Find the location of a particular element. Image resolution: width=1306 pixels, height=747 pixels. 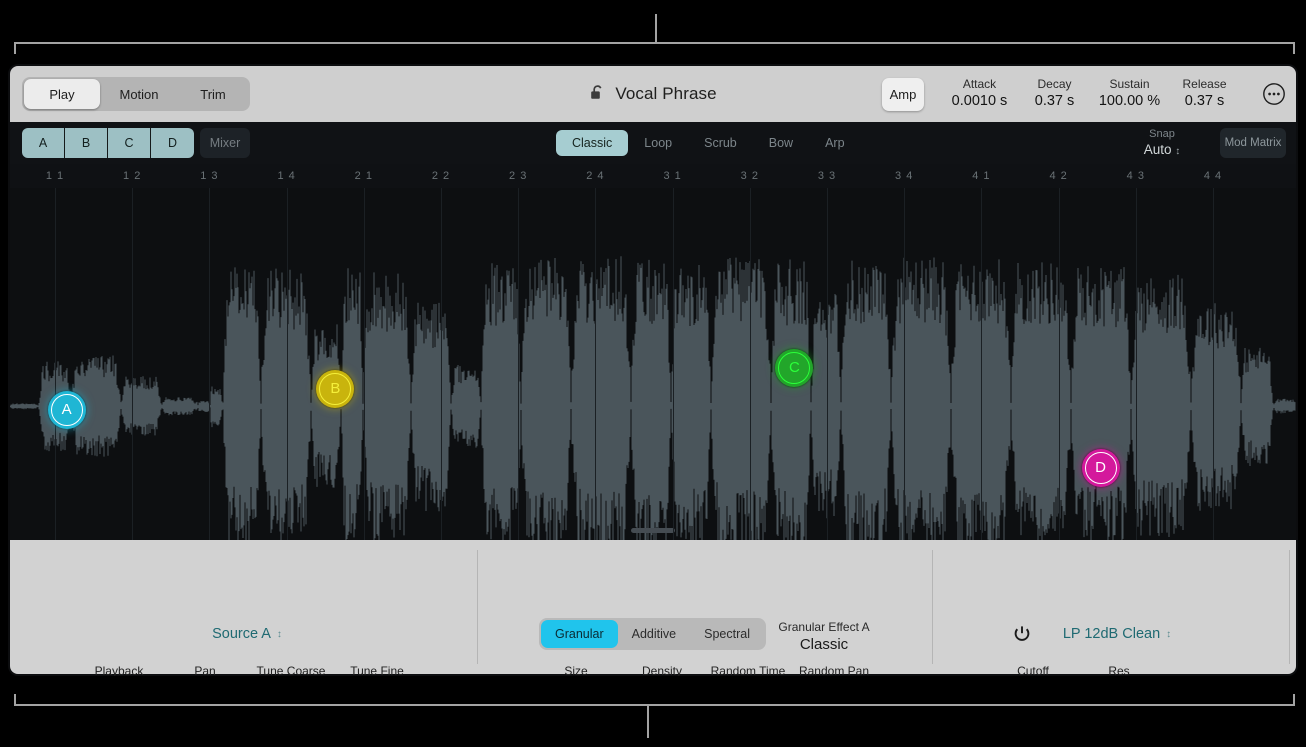

ruler-tick: 1 2 is located at coordinates (132, 176).